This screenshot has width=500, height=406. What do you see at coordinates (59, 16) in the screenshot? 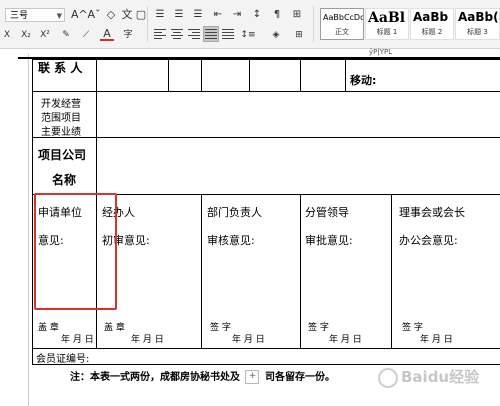
I see `chevron-down-icon: ▼` at bounding box center [59, 16].